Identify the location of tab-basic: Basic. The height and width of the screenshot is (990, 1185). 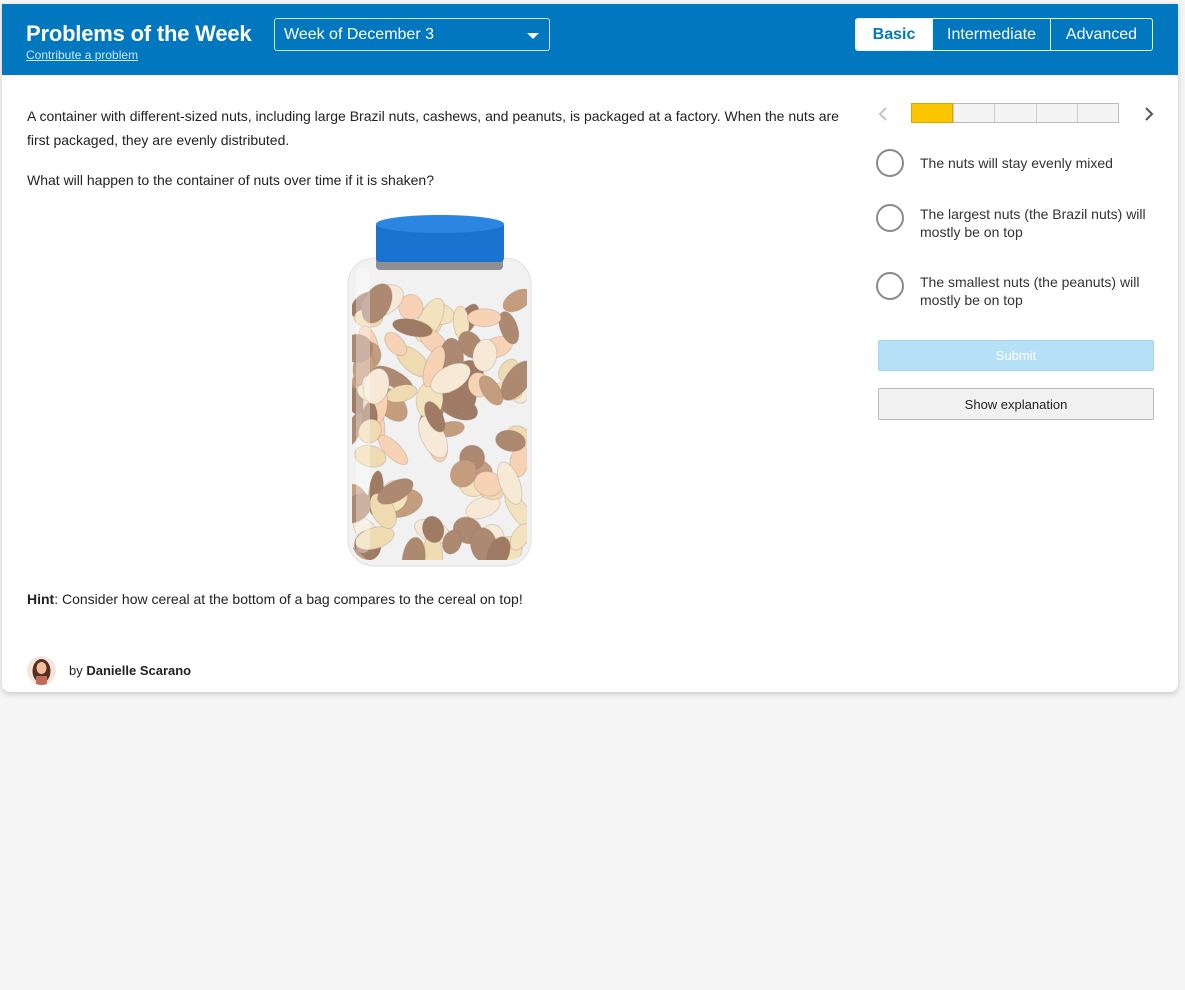
(894, 34).